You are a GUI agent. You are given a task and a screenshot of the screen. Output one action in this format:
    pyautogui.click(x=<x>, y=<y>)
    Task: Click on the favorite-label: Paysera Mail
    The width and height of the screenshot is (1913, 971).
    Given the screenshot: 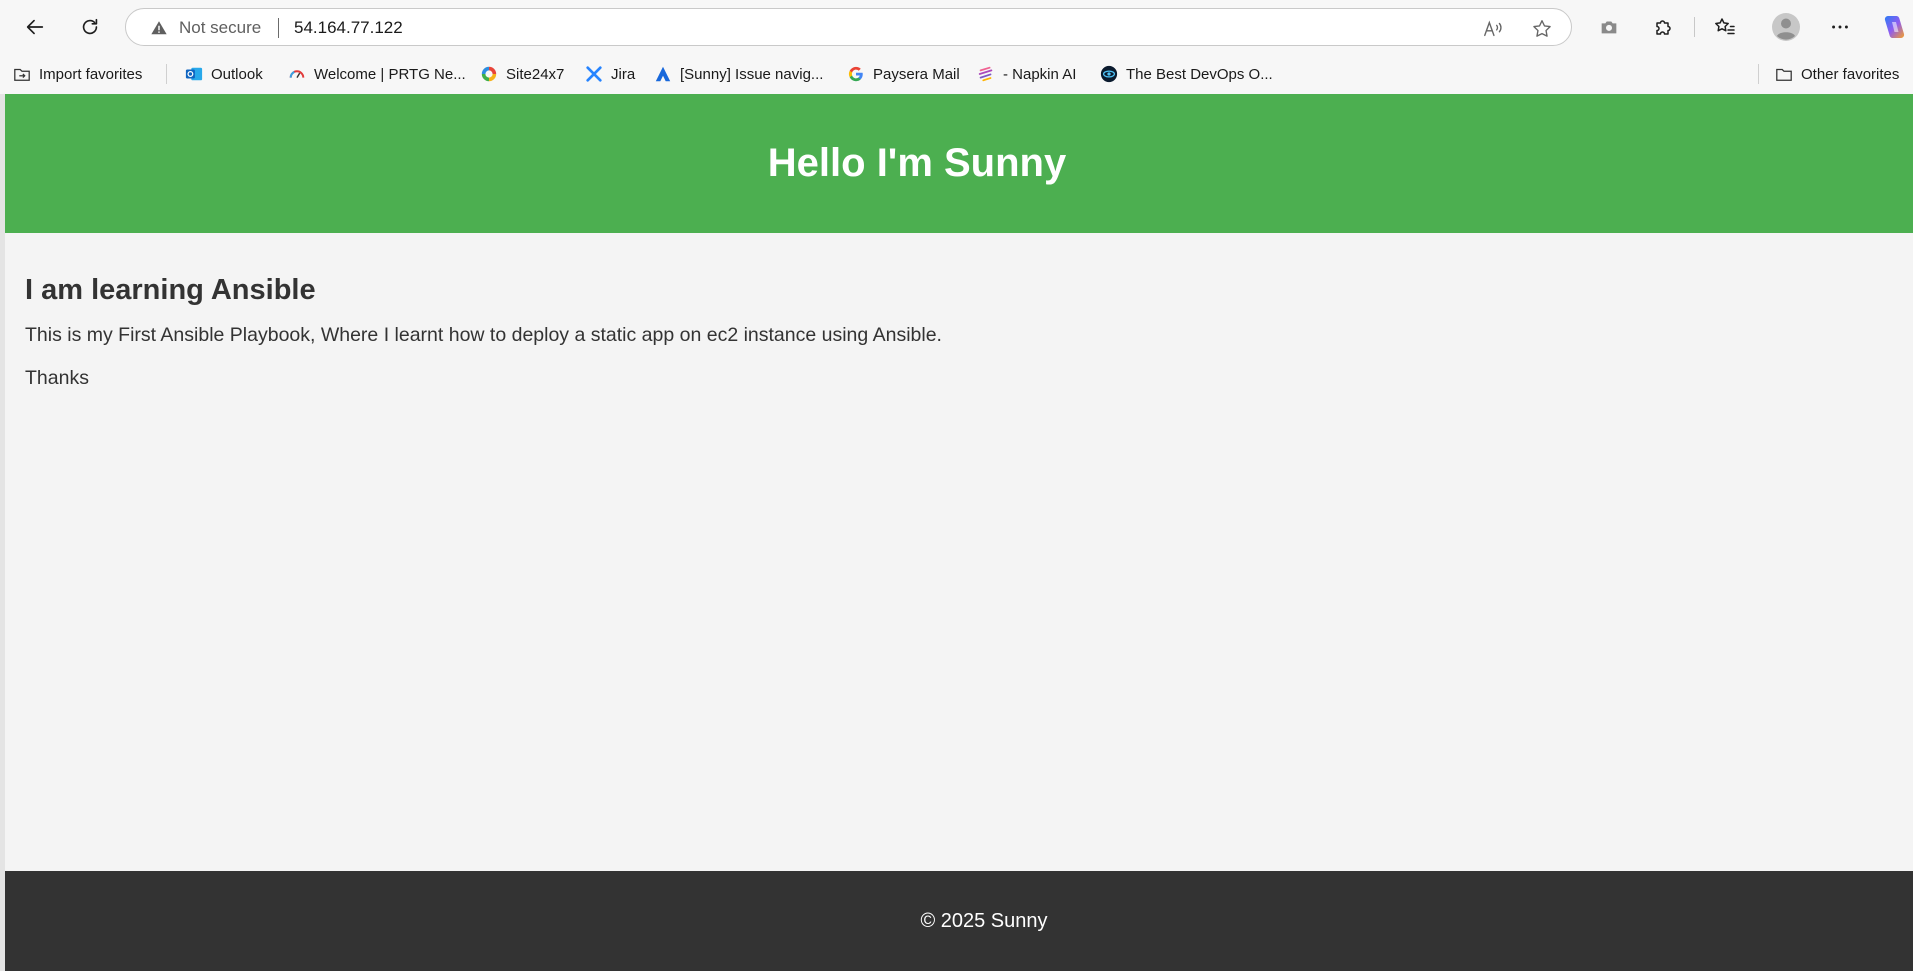 What is the action you would take?
    pyautogui.click(x=916, y=74)
    